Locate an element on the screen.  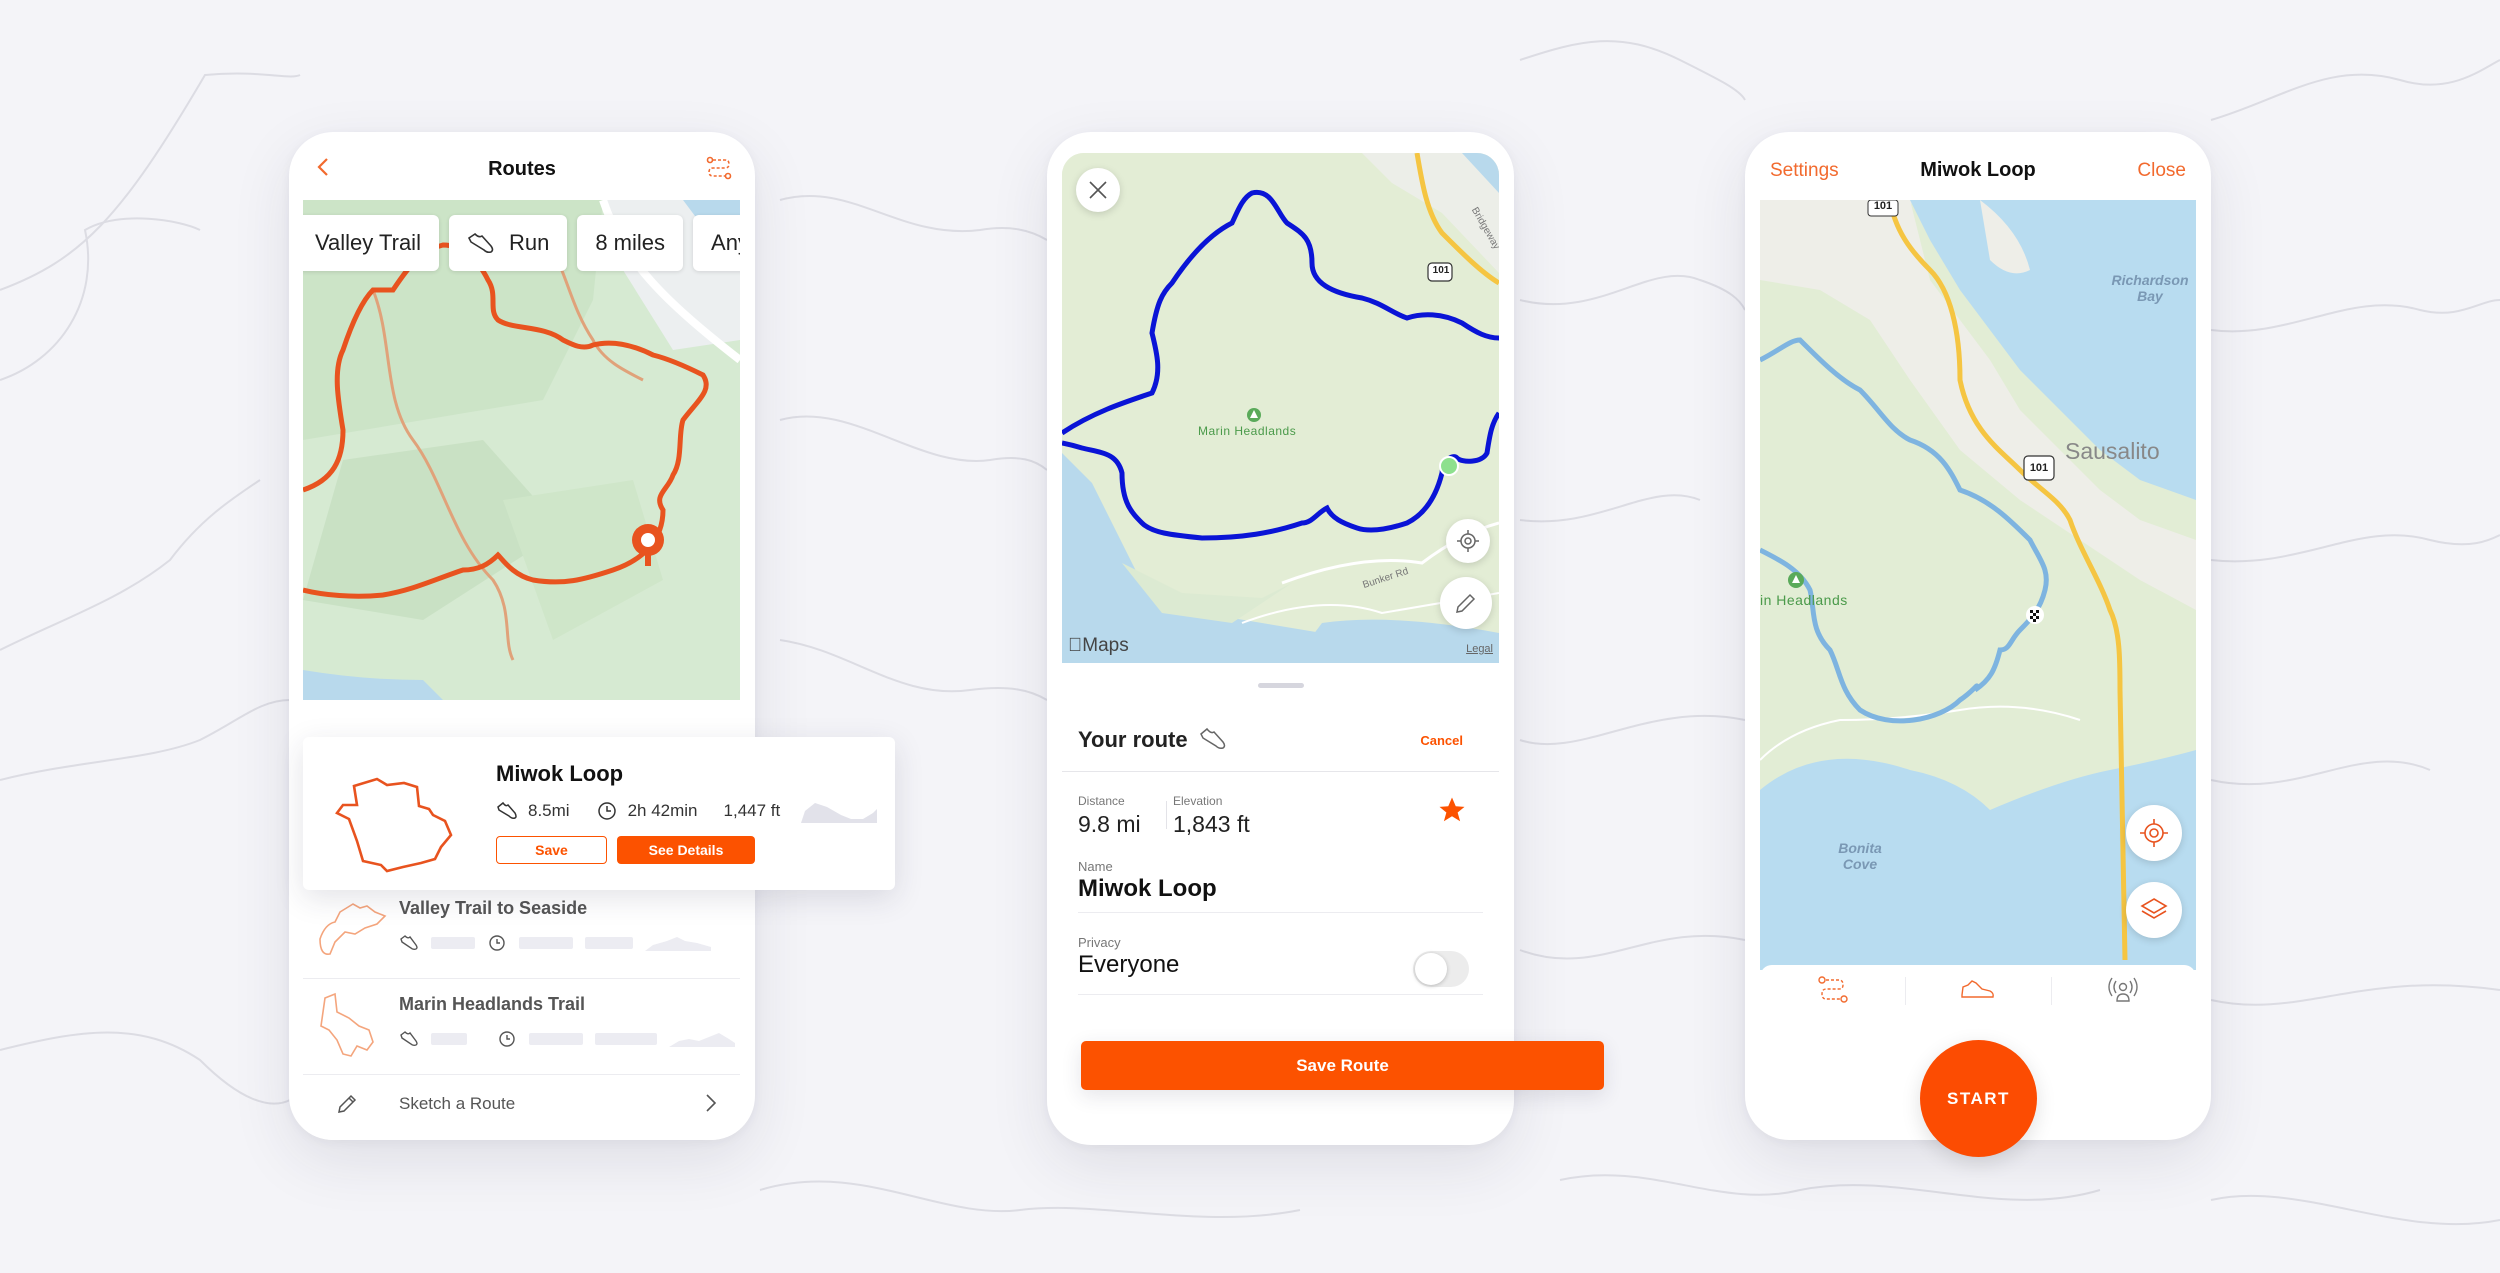
star-icon is located at coordinates (1452, 810).